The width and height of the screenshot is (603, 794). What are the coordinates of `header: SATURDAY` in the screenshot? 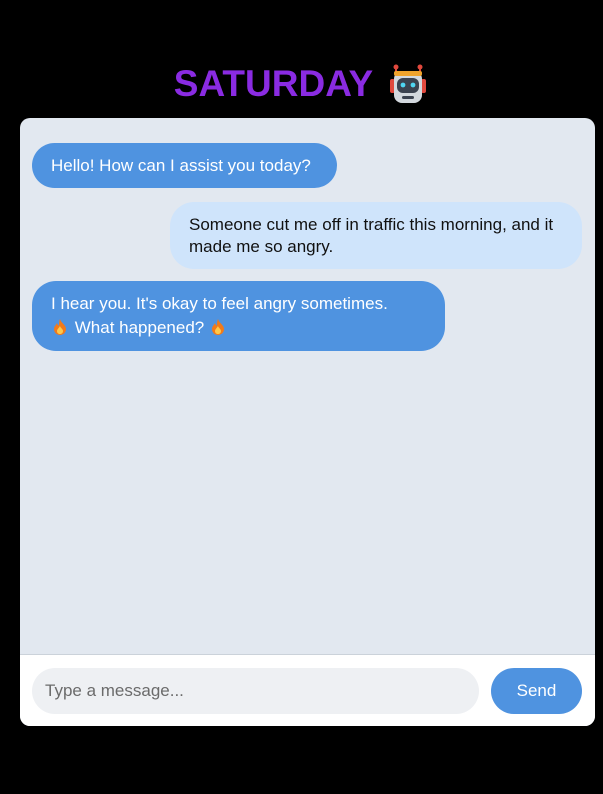 It's located at (301, 84).